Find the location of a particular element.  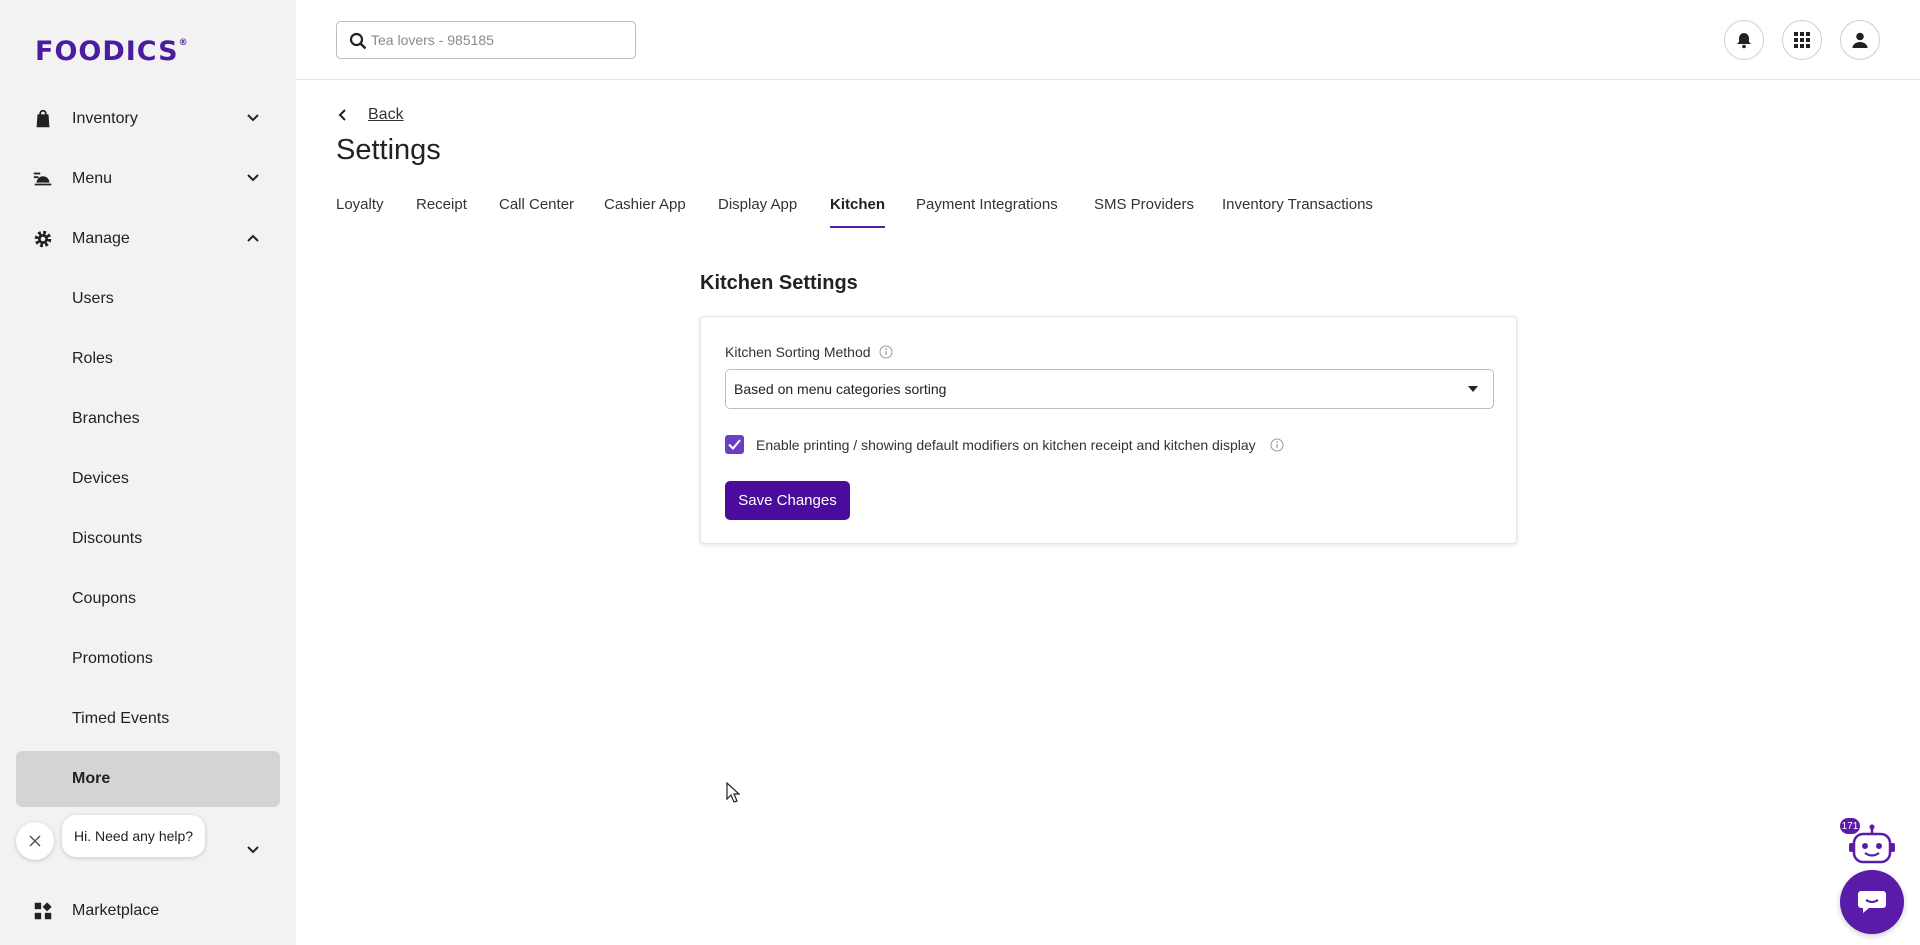

sorting-method-select: Based on menu categories sorting is located at coordinates (1109, 389).